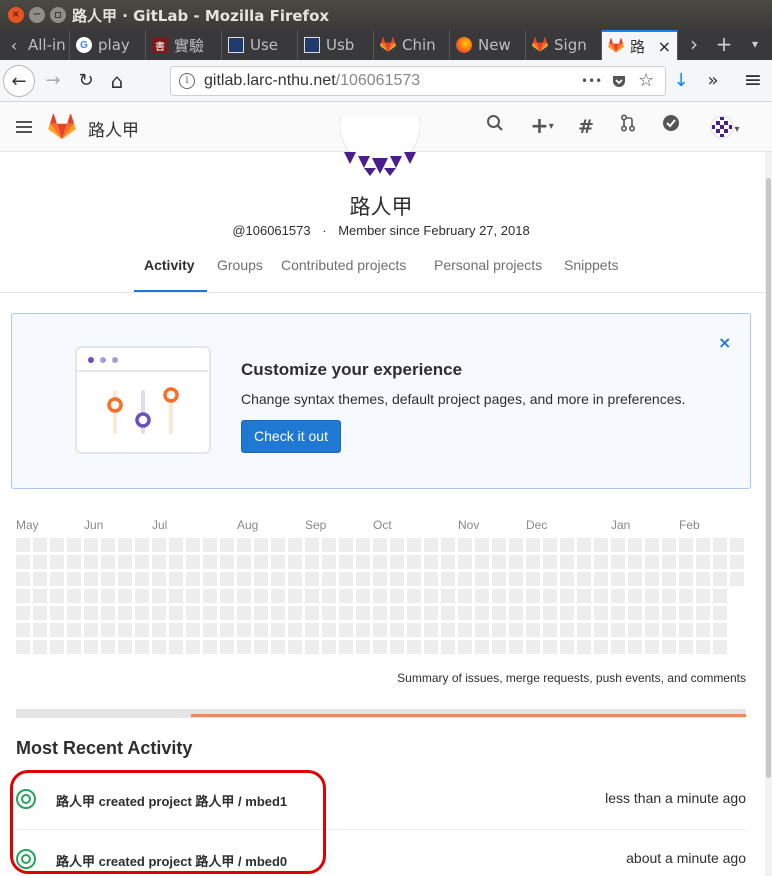 The height and width of the screenshot is (876, 772). I want to click on window-minimize-button: −, so click(37, 15).